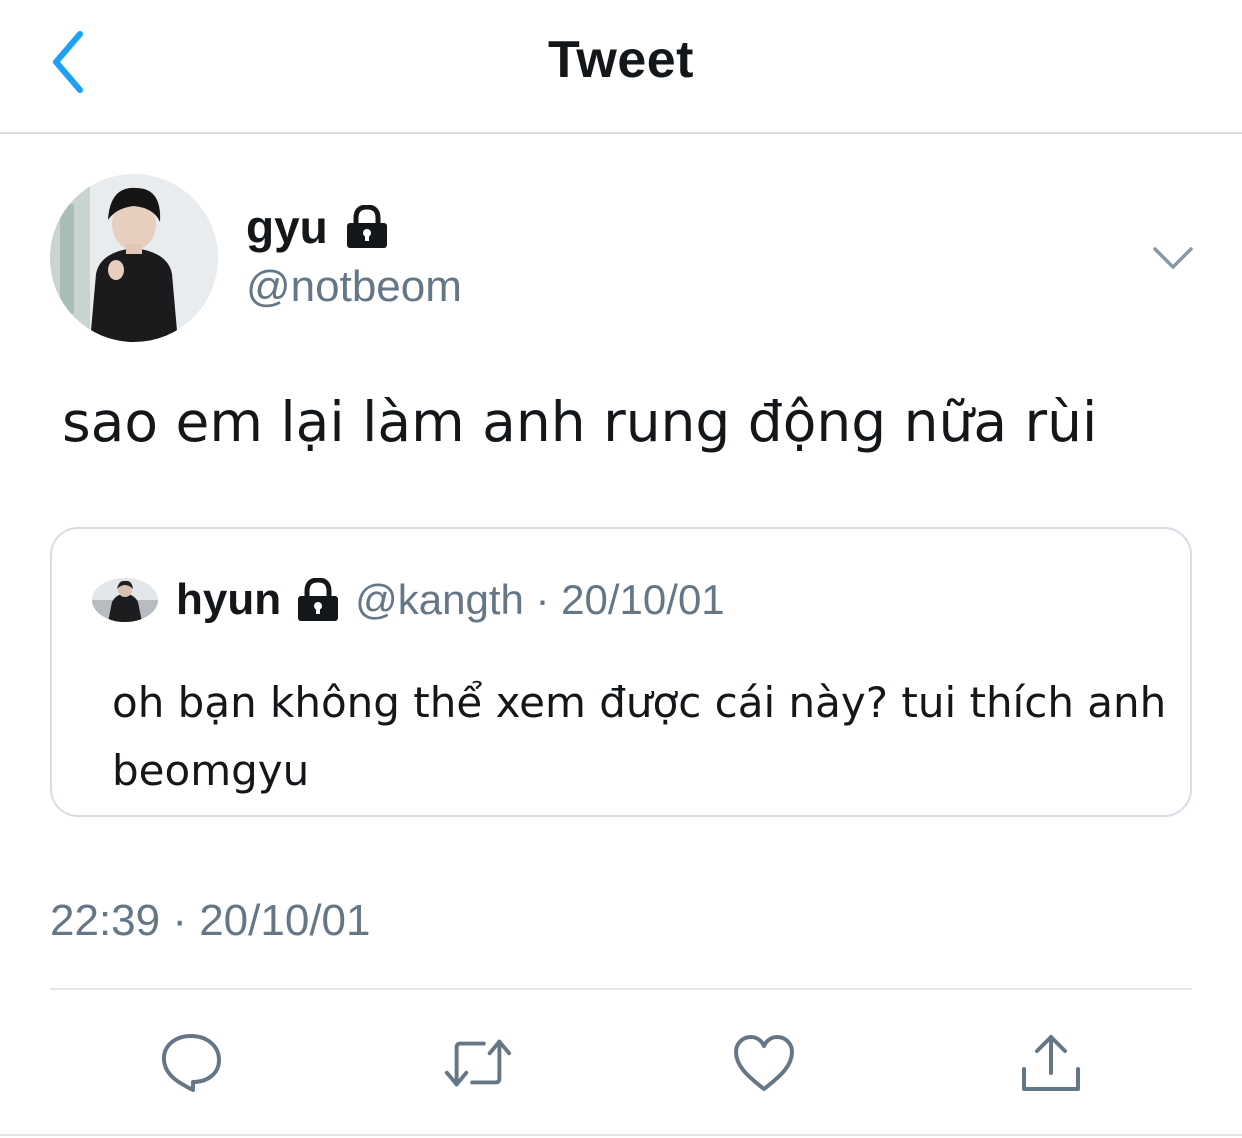 This screenshot has height=1138, width=1242. I want to click on share-icon, so click(1051, 1063).